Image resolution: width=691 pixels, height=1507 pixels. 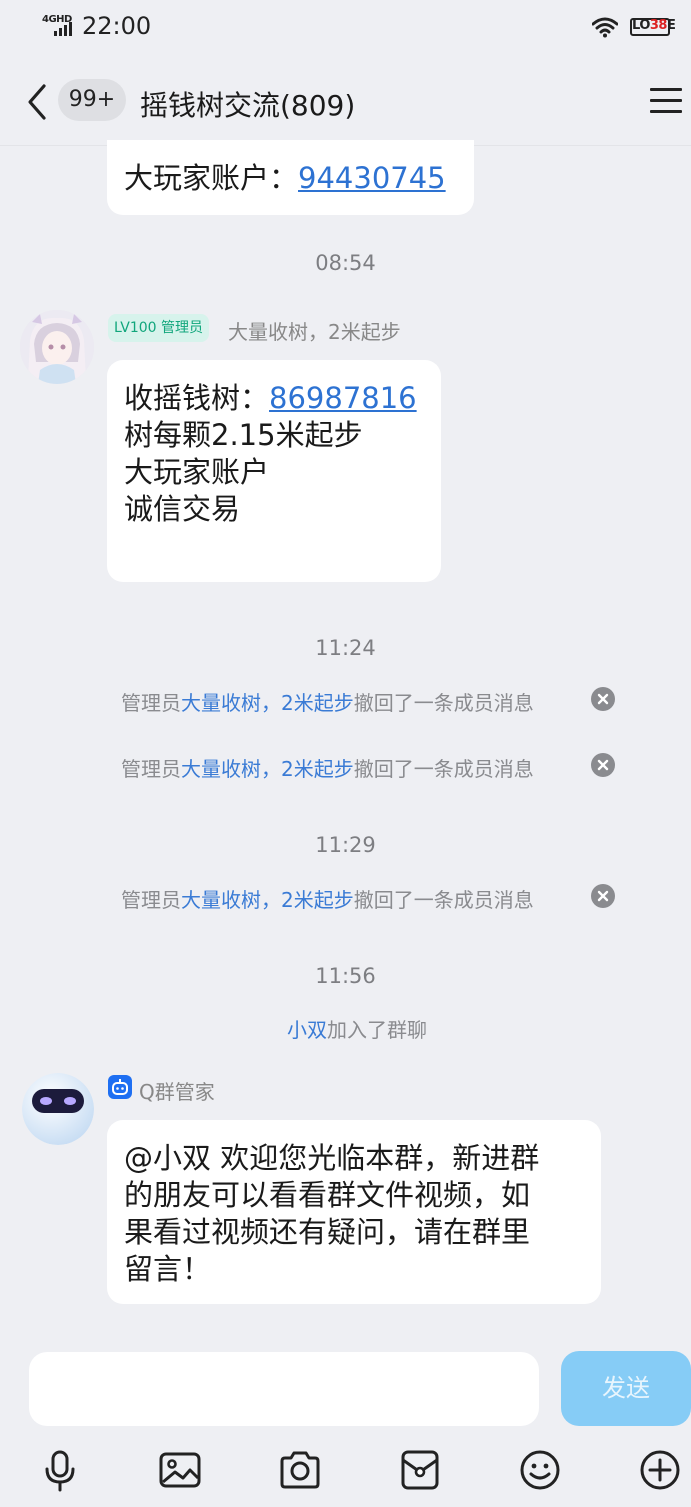 I want to click on message-text: @小双 欢迎您光临本群，新进群, so click(x=332, y=1158).